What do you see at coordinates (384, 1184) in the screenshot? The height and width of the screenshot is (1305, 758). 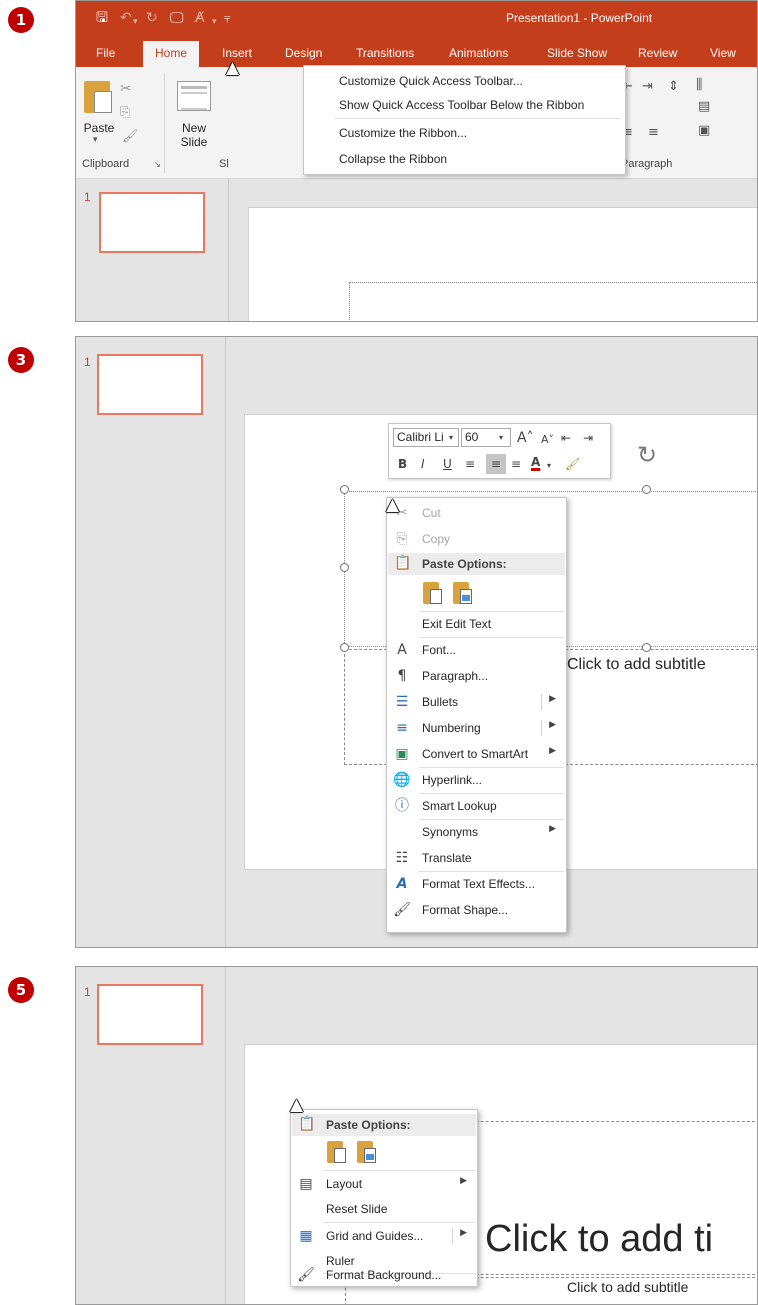 I see `menu-item-layout: ▤ Layout ▶` at bounding box center [384, 1184].